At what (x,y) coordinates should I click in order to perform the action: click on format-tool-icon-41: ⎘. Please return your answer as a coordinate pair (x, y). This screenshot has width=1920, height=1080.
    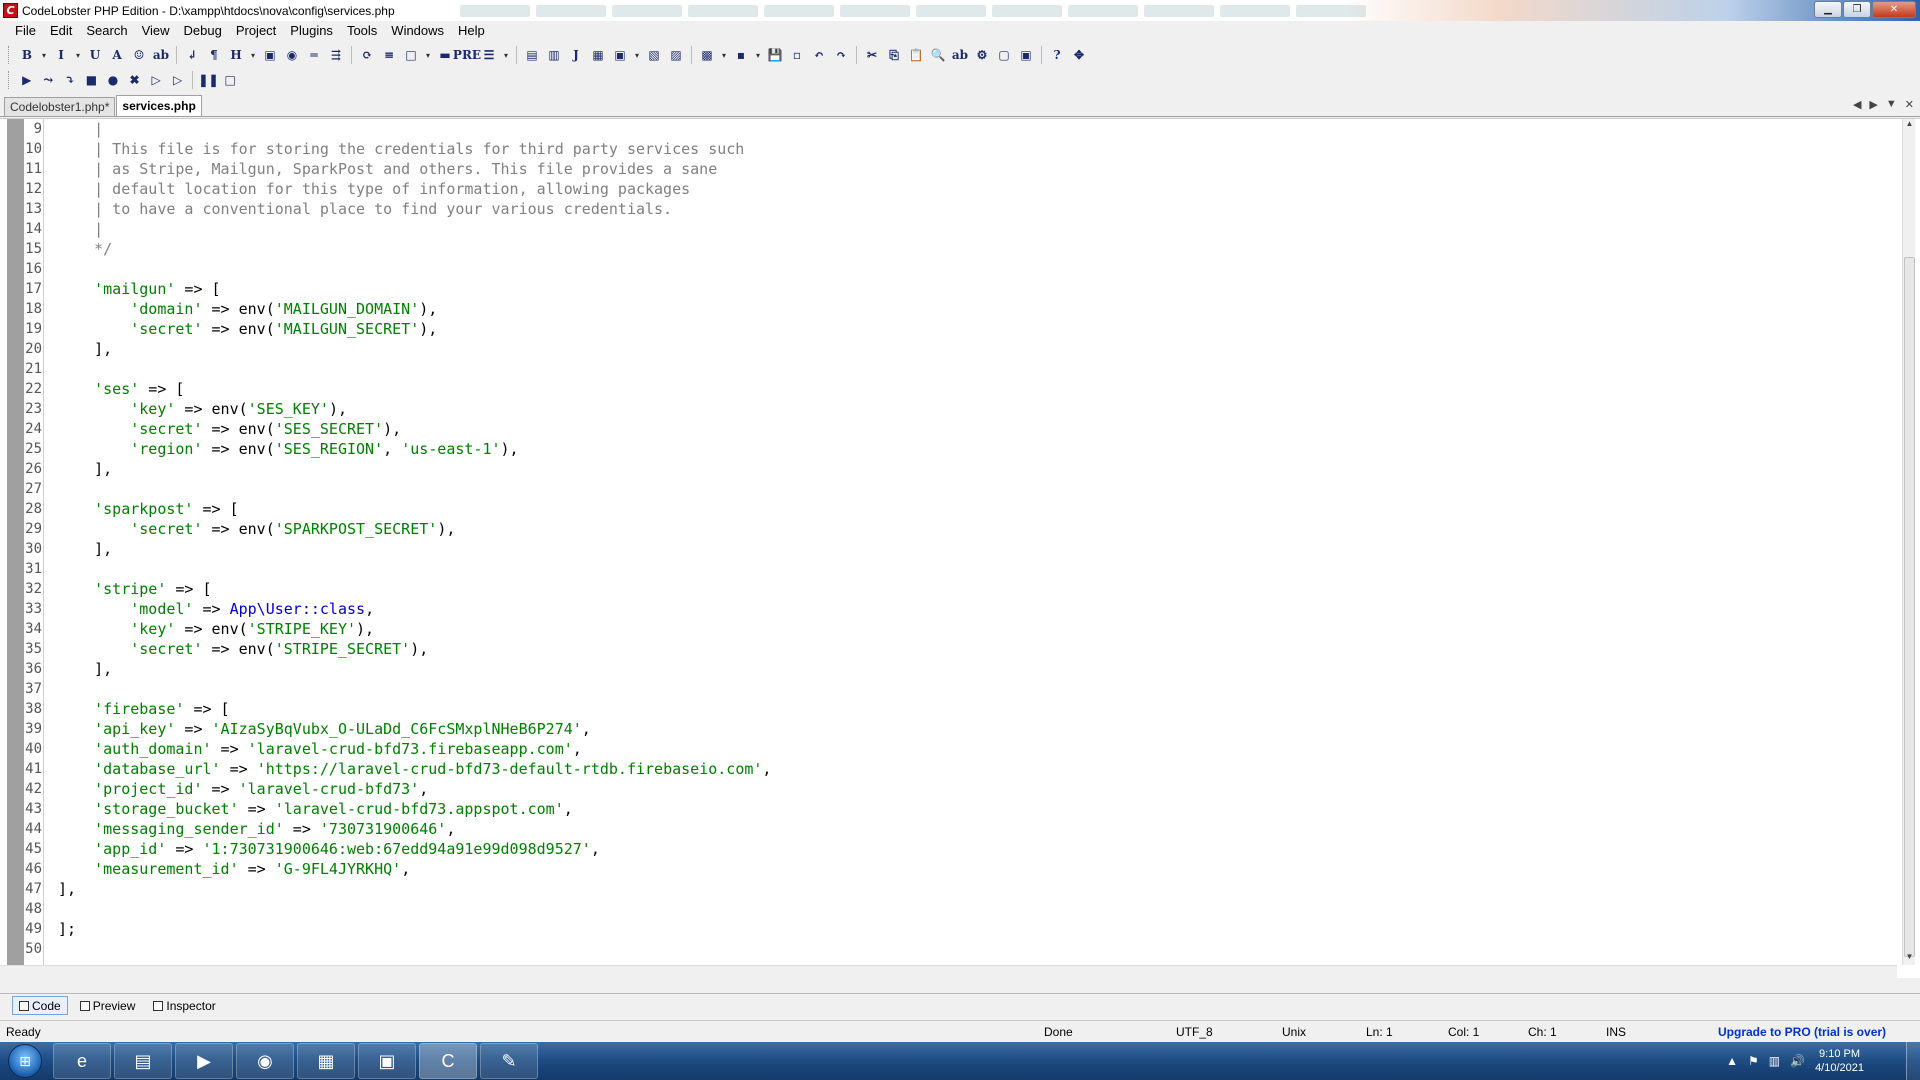
    Looking at the image, I should click on (894, 55).